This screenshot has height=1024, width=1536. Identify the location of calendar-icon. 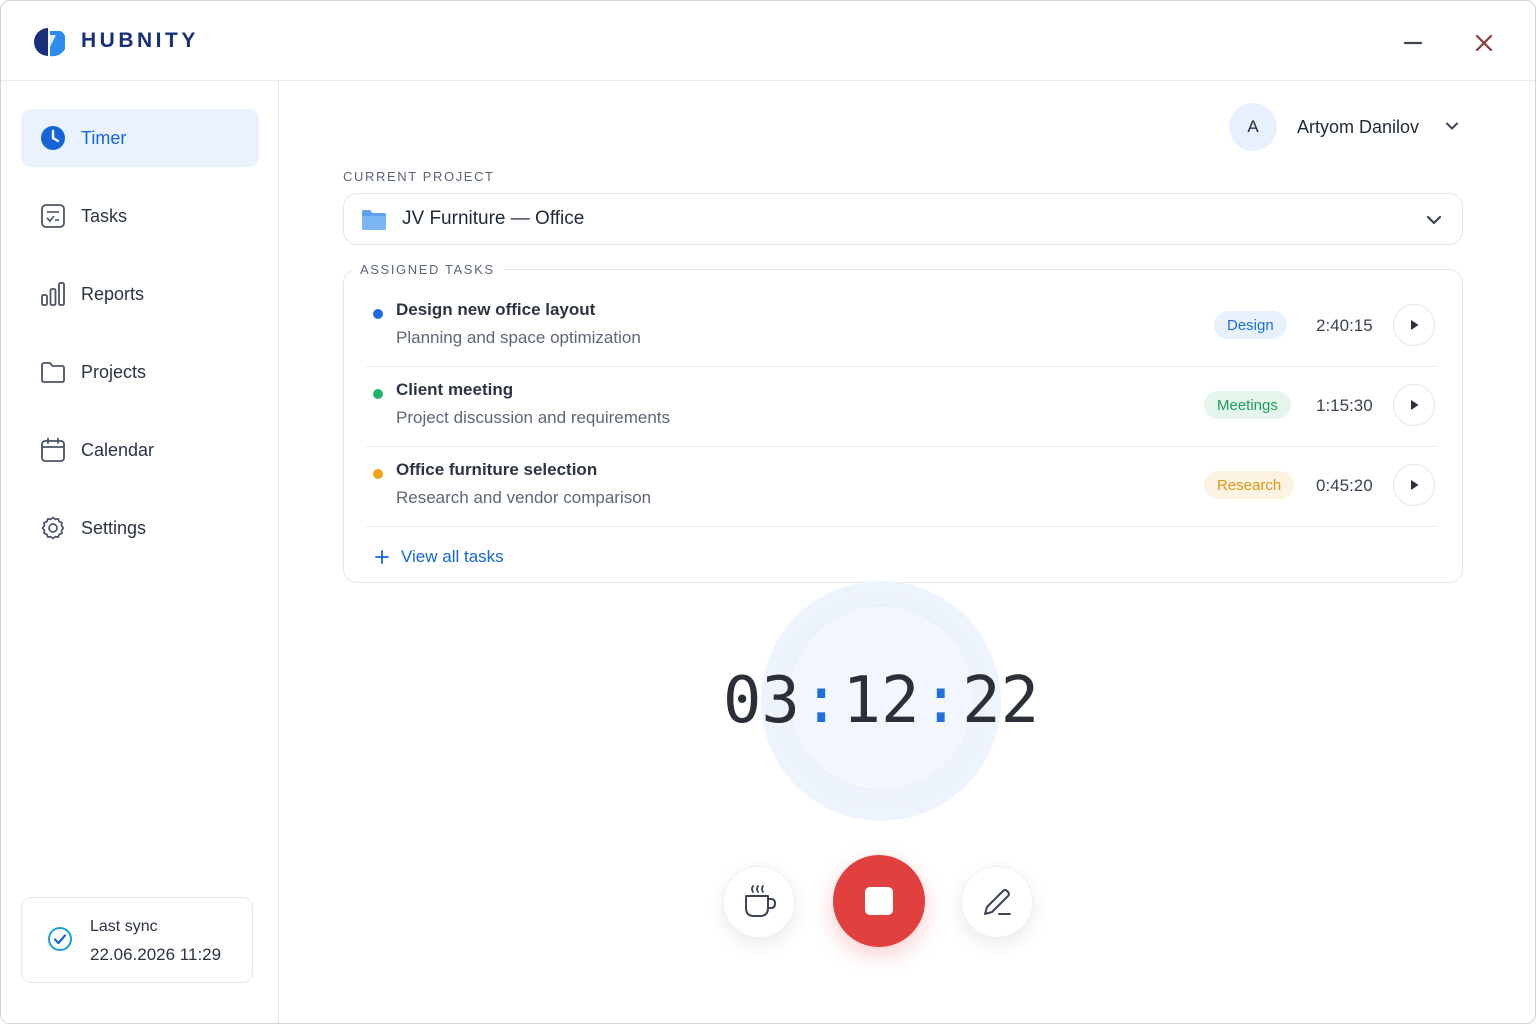
(53, 449).